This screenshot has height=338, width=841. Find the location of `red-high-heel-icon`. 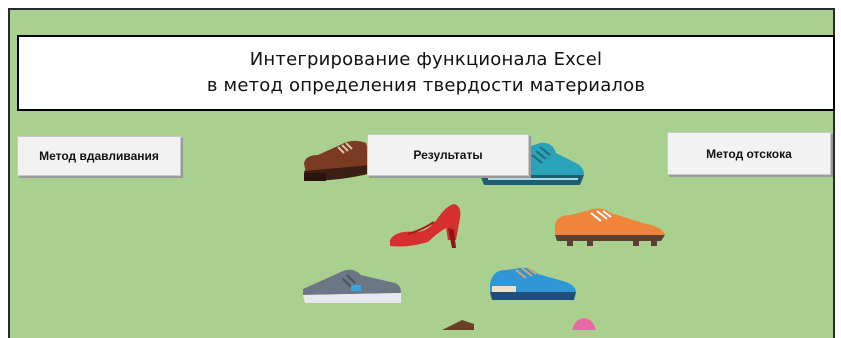

red-high-heel-icon is located at coordinates (425, 226).